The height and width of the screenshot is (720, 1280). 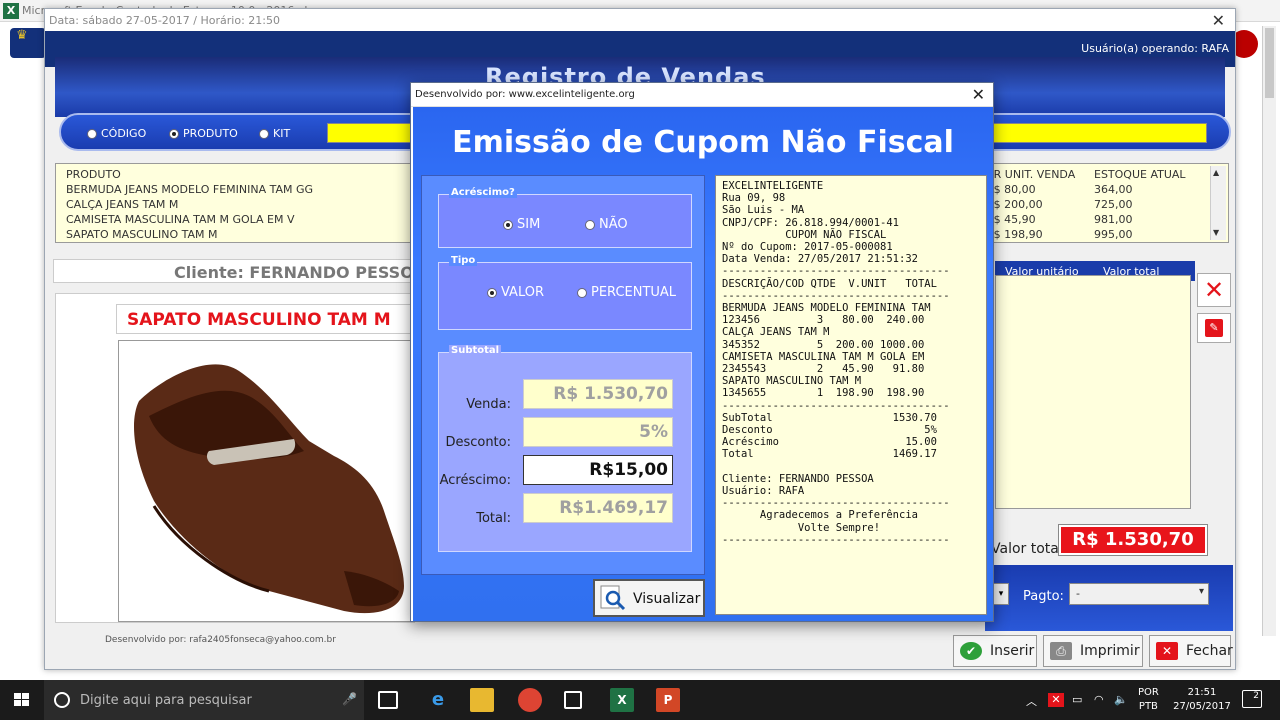 What do you see at coordinates (1027, 549) in the screenshot?
I see `valor-total-label: Valor total` at bounding box center [1027, 549].